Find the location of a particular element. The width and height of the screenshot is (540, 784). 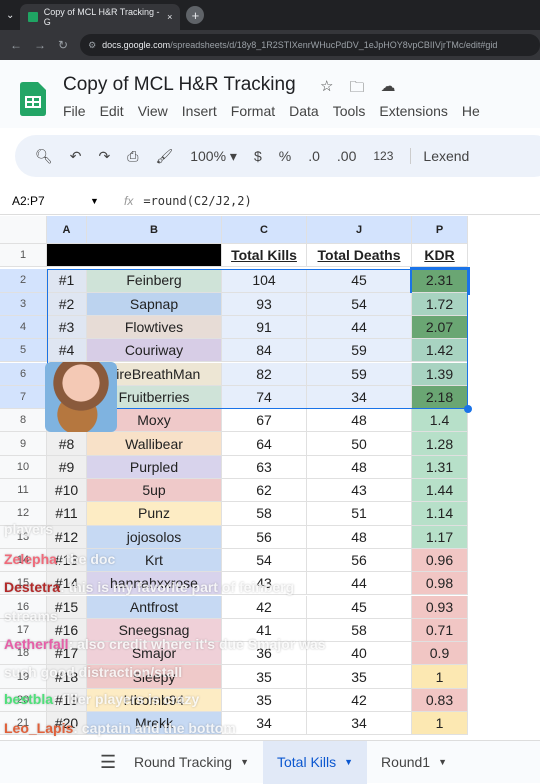

menu-edit: Edit is located at coordinates (112, 111).